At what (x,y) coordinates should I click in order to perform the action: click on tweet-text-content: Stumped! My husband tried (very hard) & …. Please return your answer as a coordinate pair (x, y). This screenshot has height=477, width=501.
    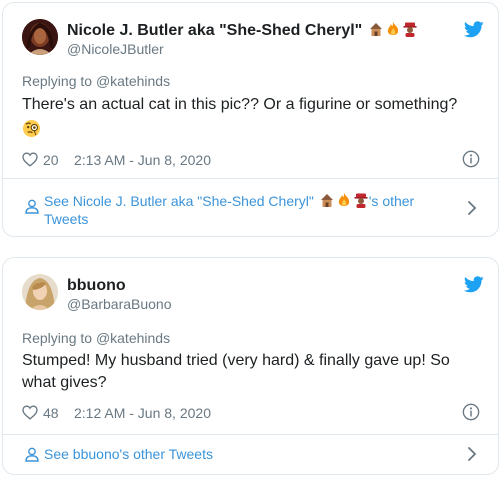
    Looking at the image, I should click on (236, 371).